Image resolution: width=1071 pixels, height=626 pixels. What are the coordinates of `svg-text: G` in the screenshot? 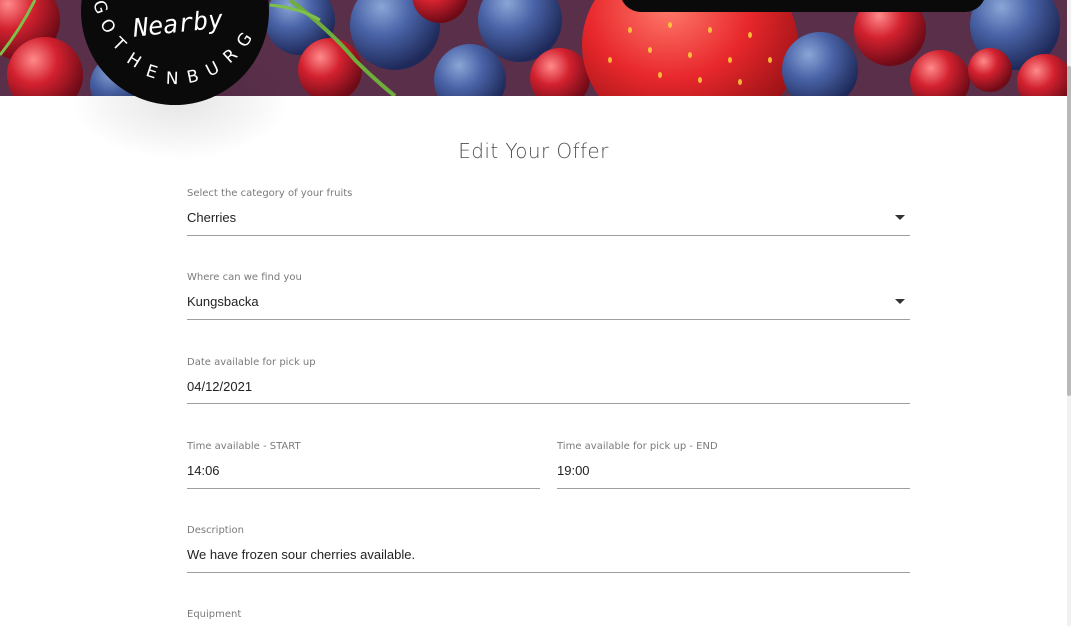 It's located at (245, 40).